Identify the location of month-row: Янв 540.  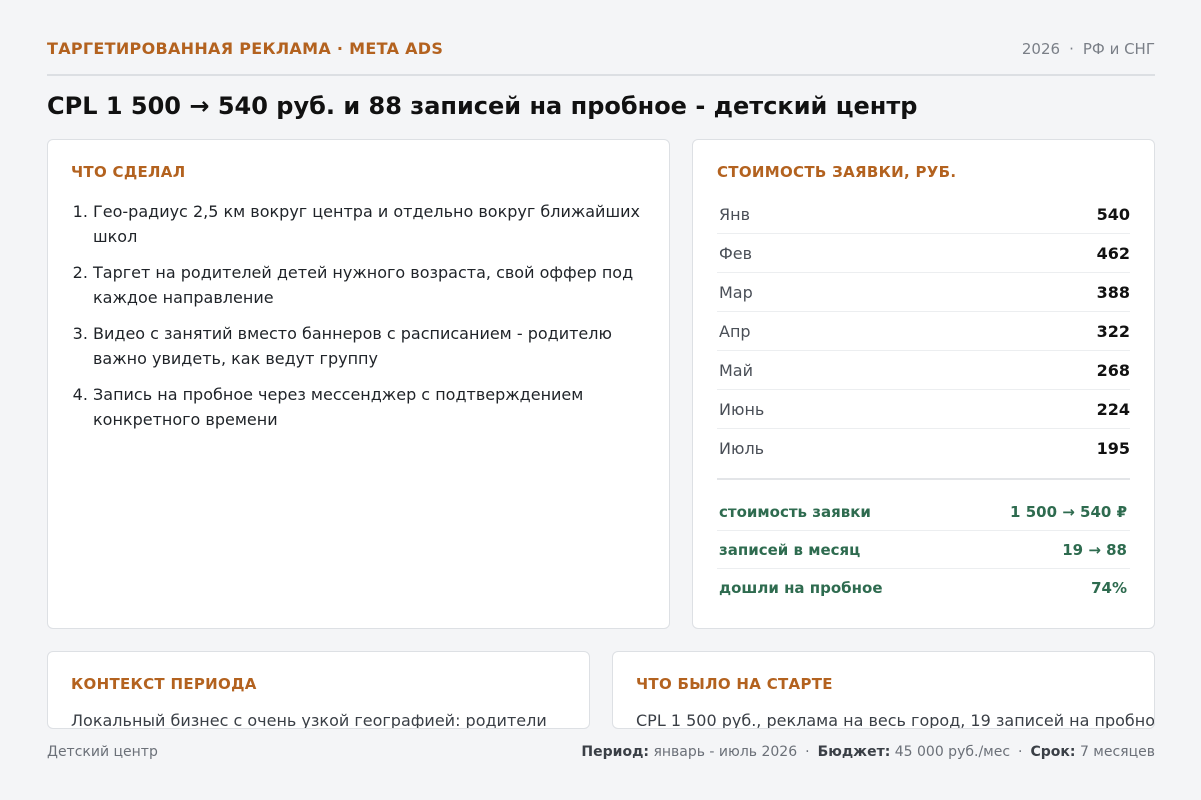
(923, 214).